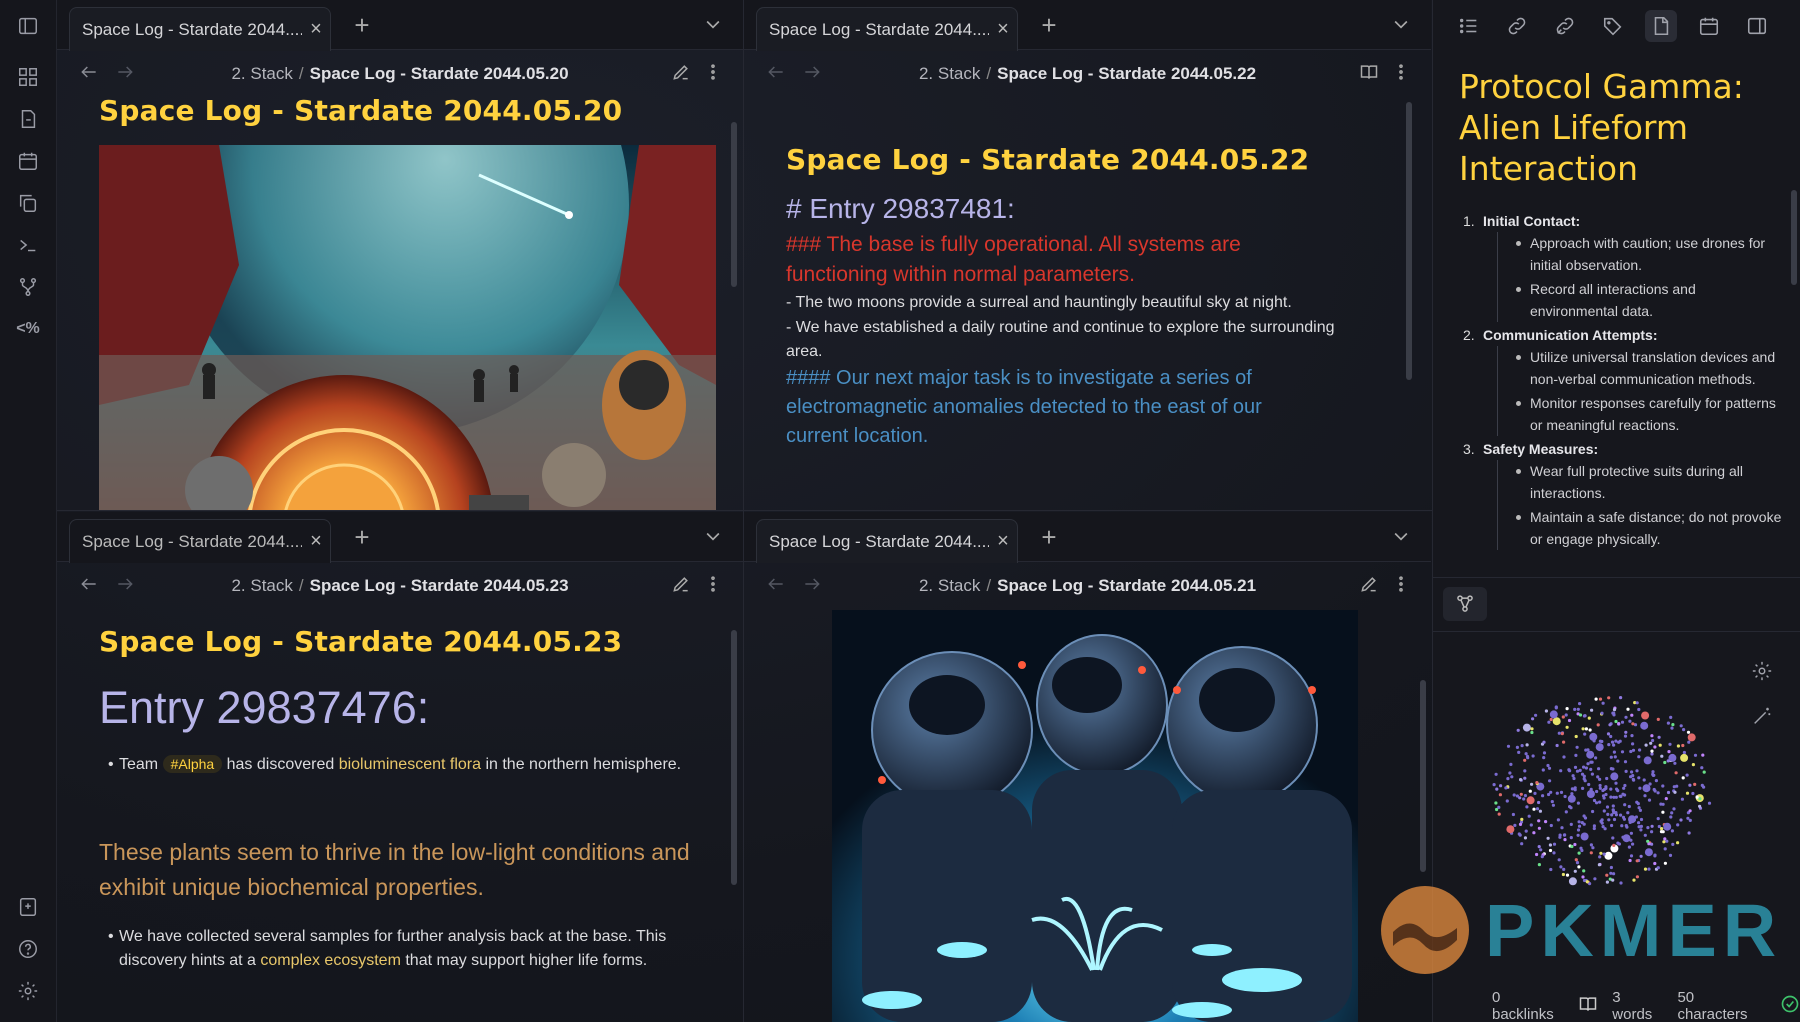 The height and width of the screenshot is (1022, 1800). I want to click on calendar-icon, so click(1709, 26).